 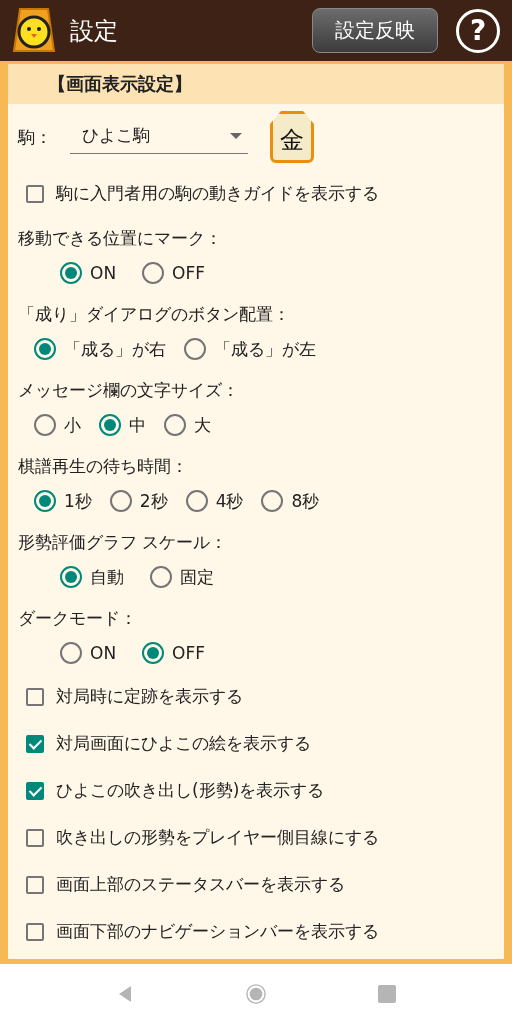 I want to click on setting-label: 棋譜再生の待ち時間：, so click(x=103, y=466).